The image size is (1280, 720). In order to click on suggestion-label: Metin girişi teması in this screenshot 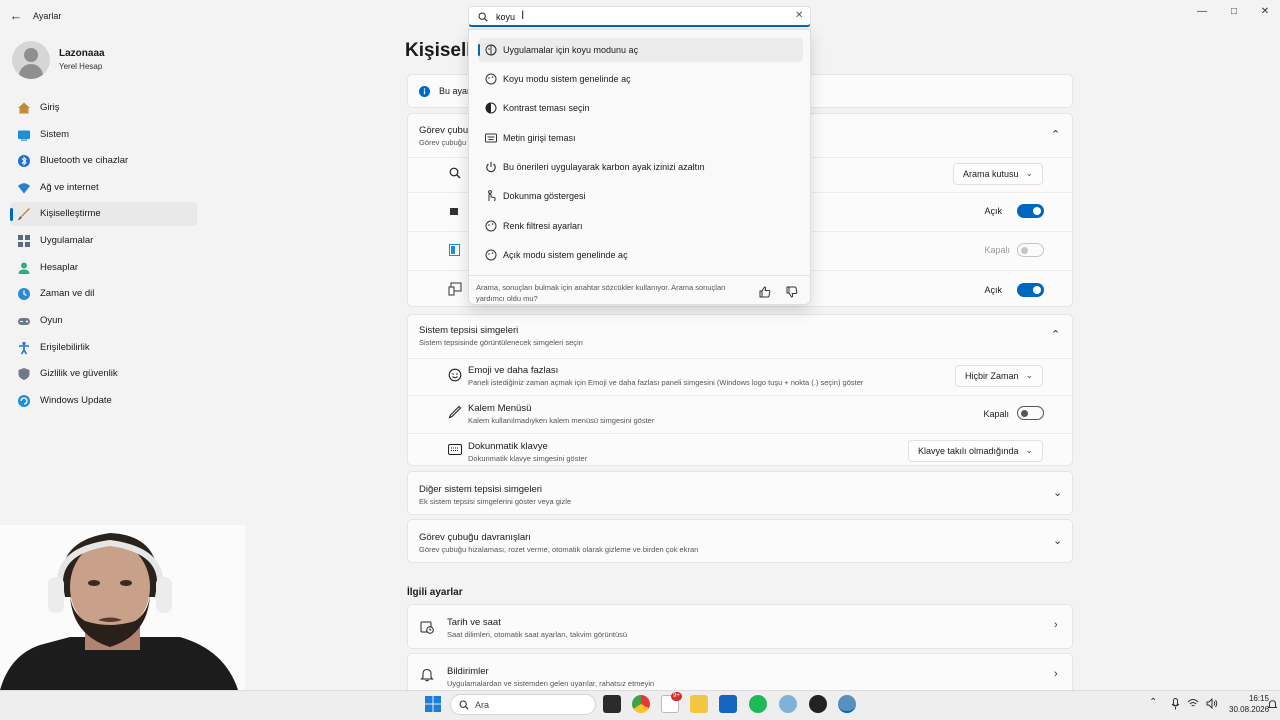, I will do `click(539, 138)`.